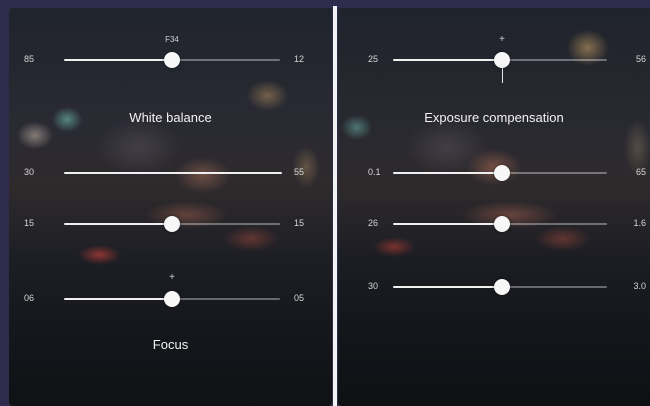  What do you see at coordinates (29, 298) in the screenshot?
I see `slider-min-value: 06` at bounding box center [29, 298].